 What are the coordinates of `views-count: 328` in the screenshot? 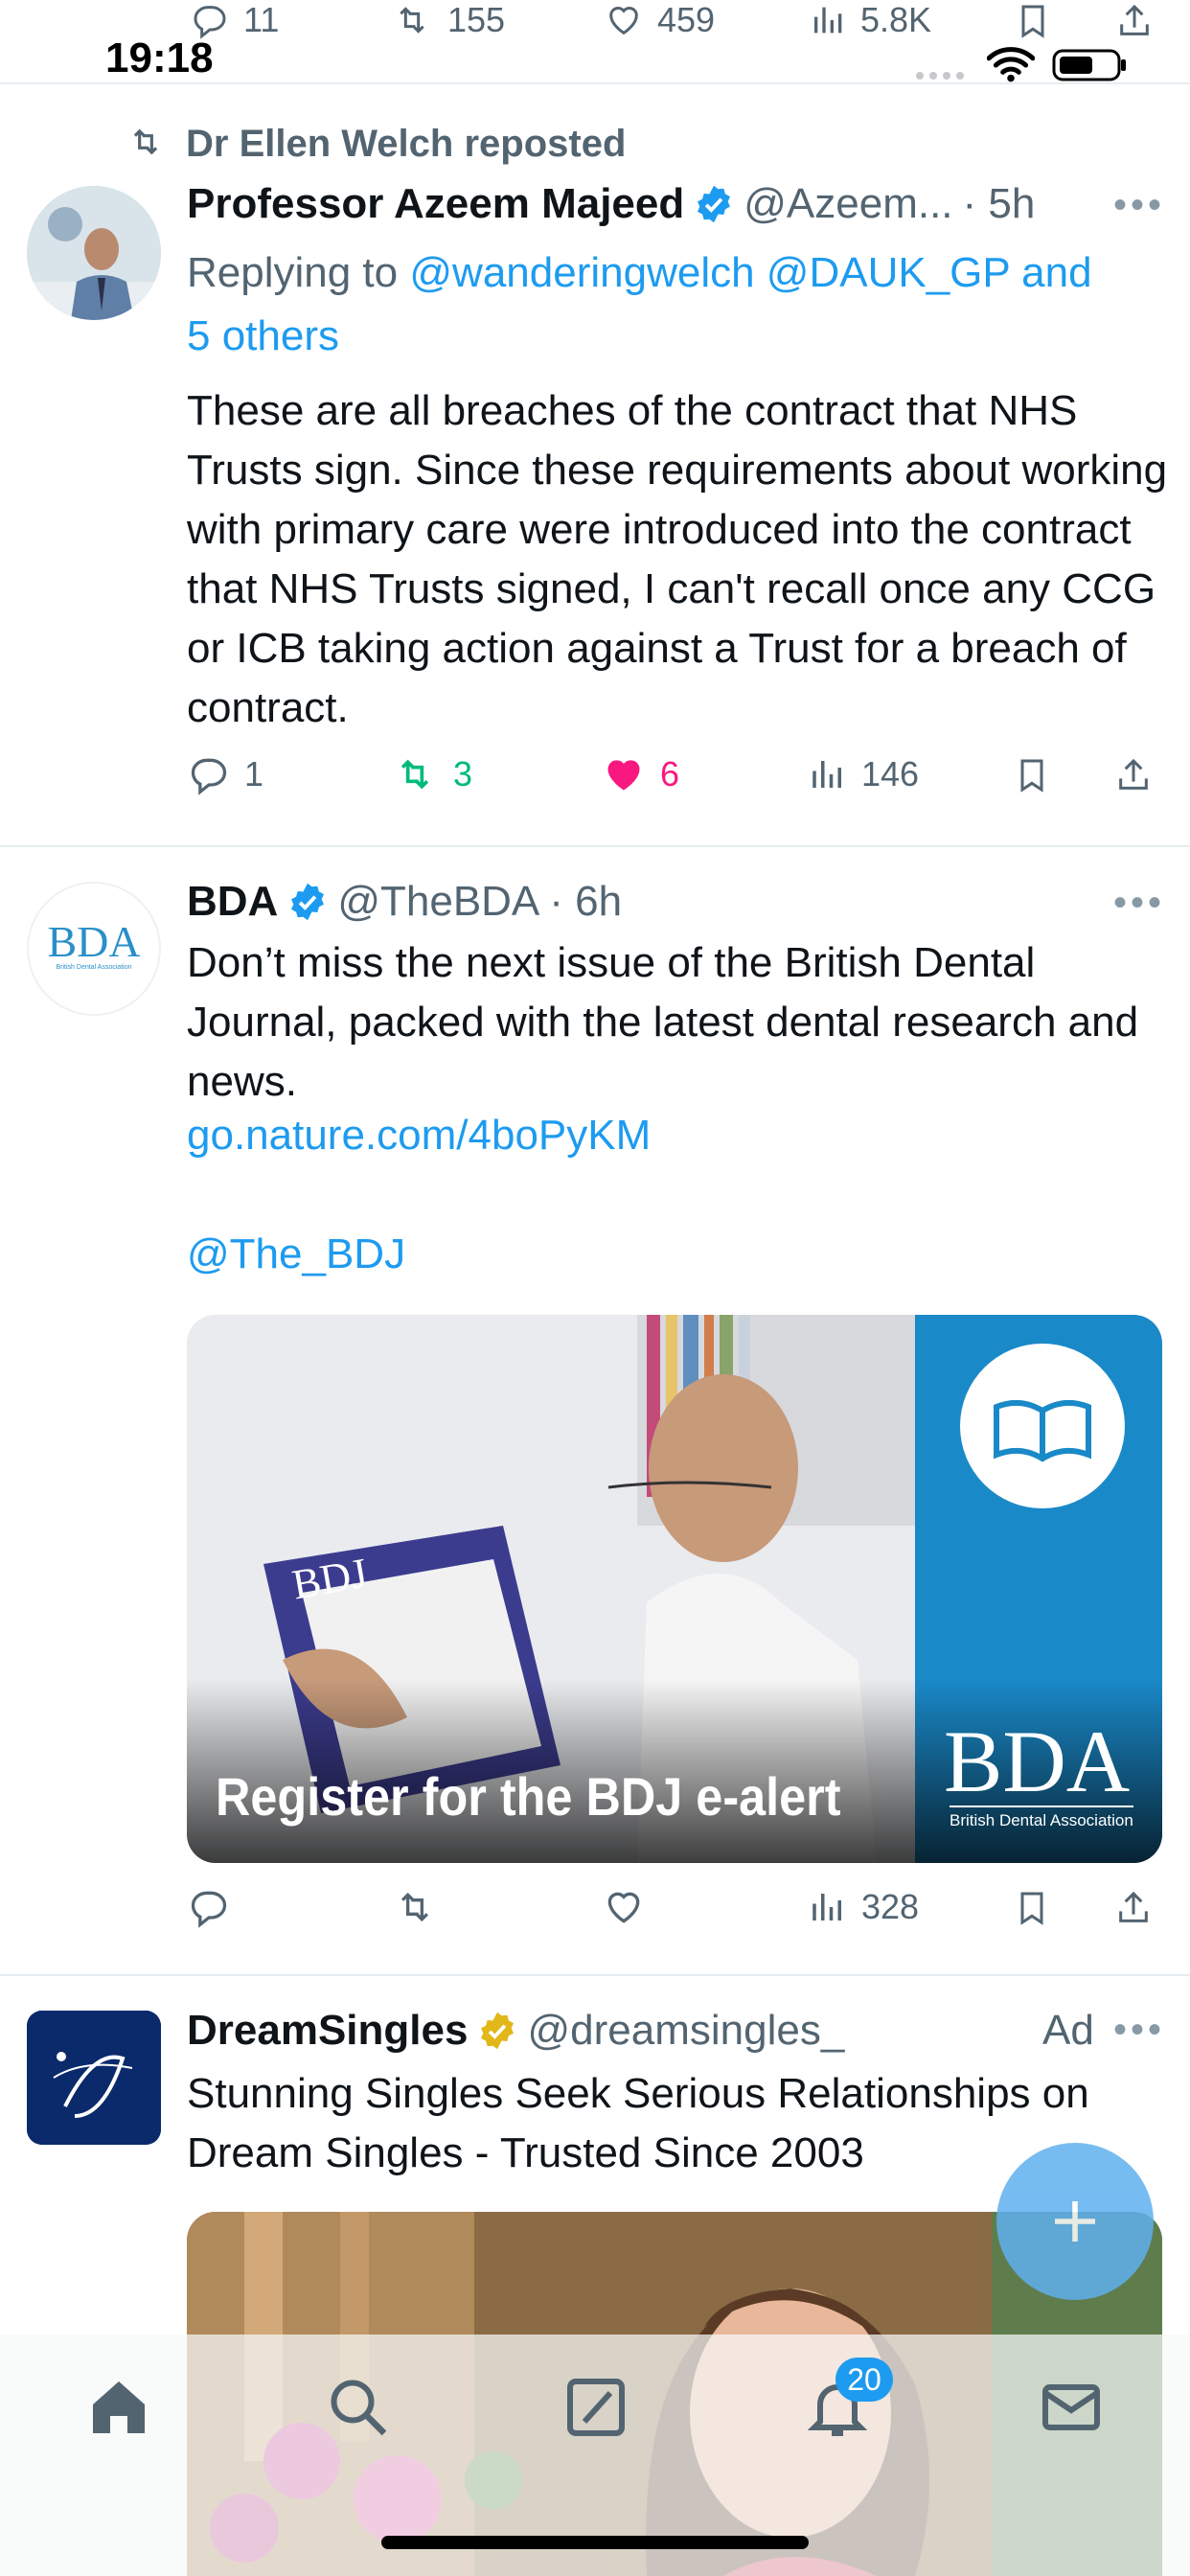 It's located at (890, 1906).